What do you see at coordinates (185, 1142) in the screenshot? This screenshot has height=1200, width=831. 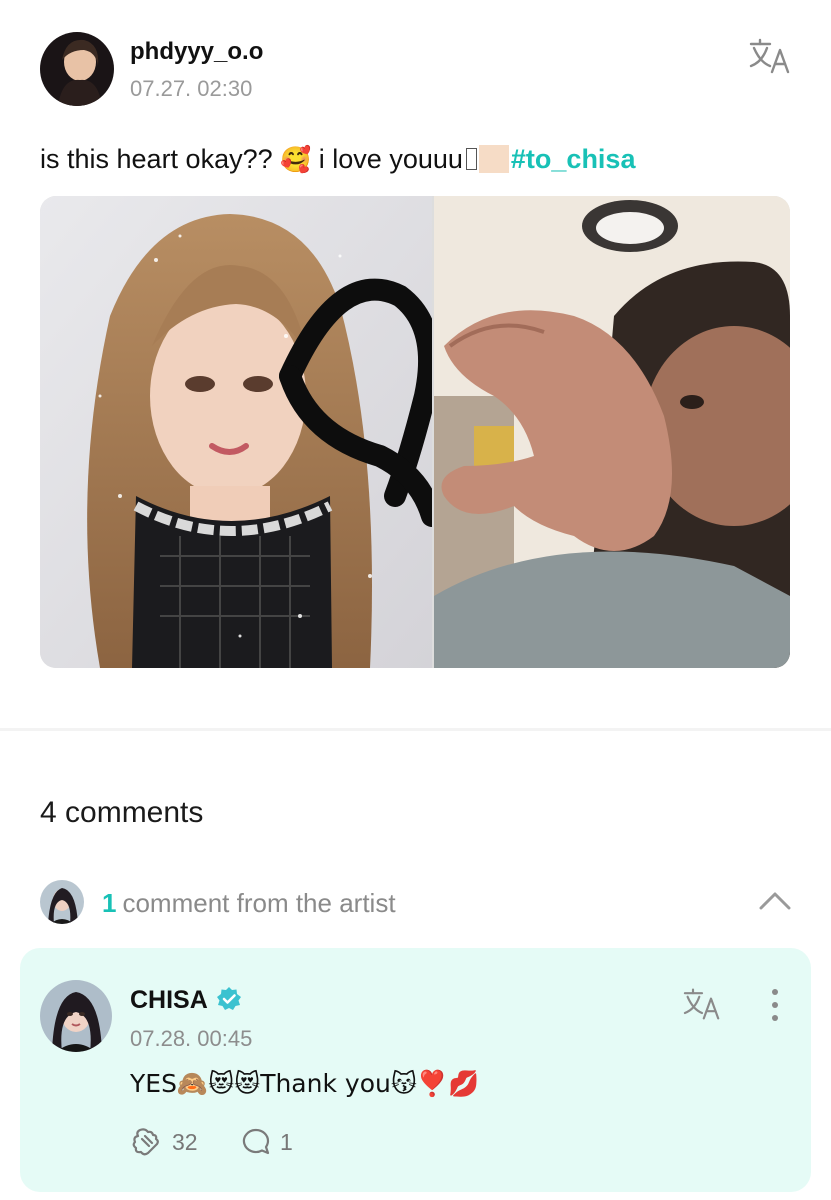 I see `like-count: 32` at bounding box center [185, 1142].